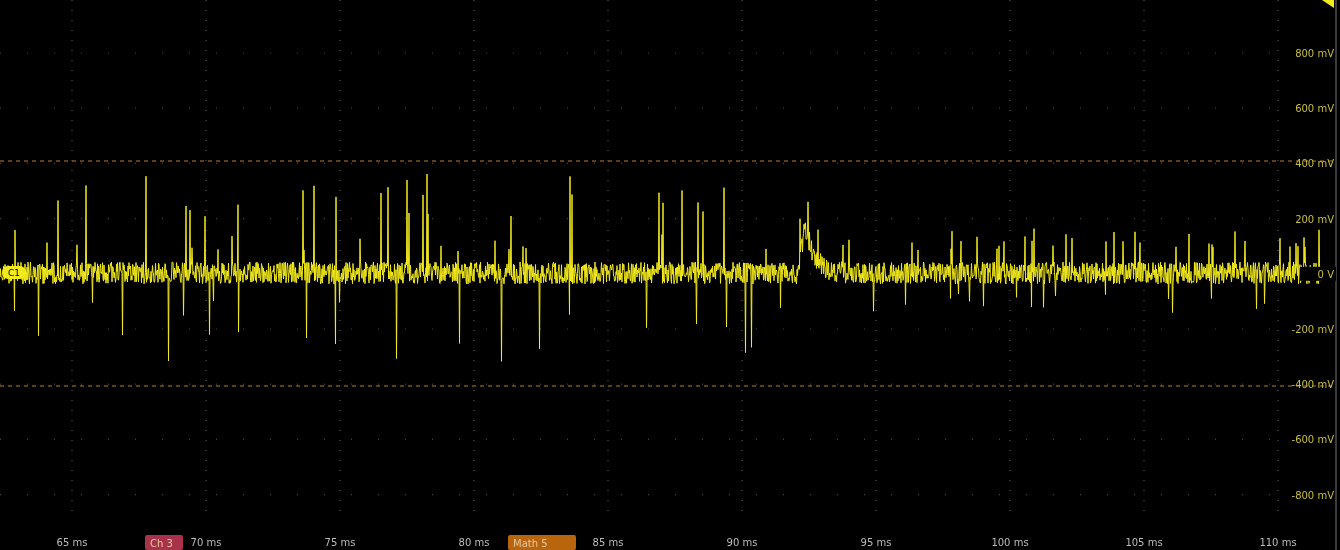 The height and width of the screenshot is (550, 1340). I want to click on x-axis-label: 65 ms, so click(72, 542).